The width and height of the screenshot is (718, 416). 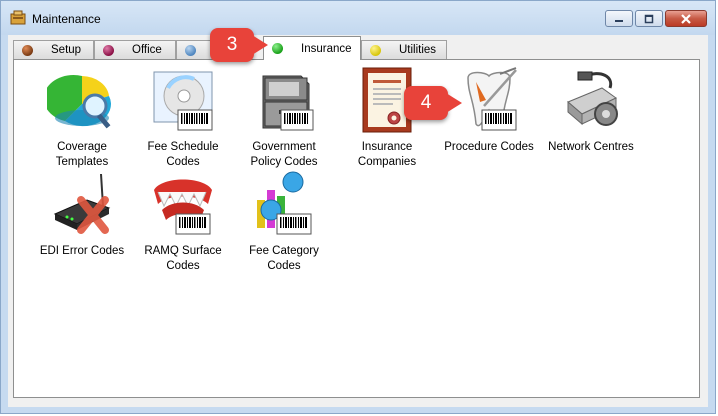 I want to click on tab-insurance: Insurance, so click(x=312, y=48).